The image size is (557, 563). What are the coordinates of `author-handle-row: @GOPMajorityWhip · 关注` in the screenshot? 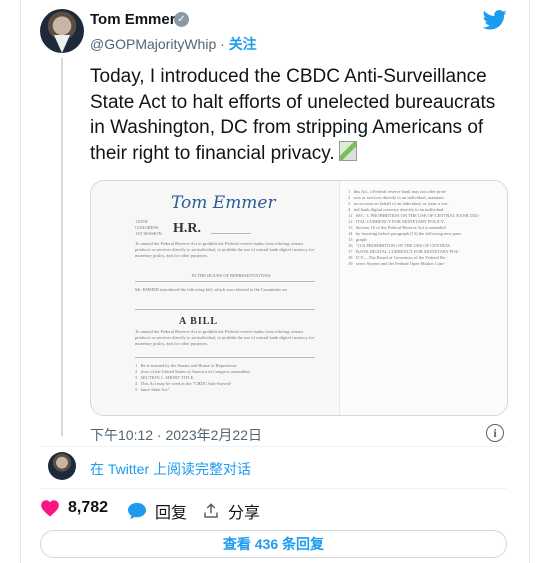 It's located at (173, 44).